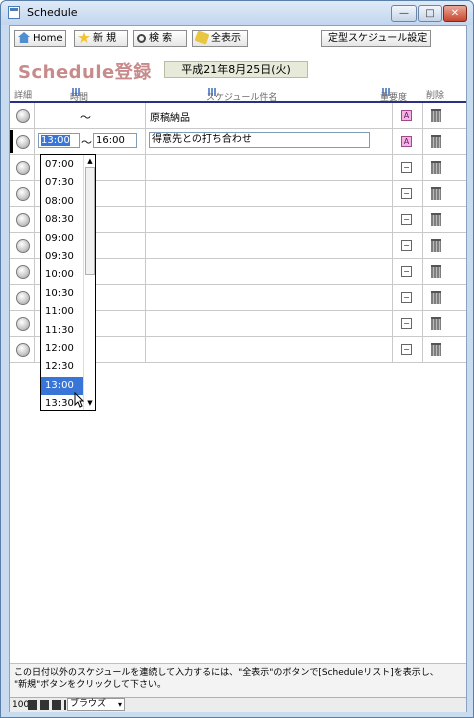 This screenshot has height=718, width=474. Describe the element at coordinates (259, 140) in the screenshot. I see `subject-field: 得意先との打ち合わせ` at that location.